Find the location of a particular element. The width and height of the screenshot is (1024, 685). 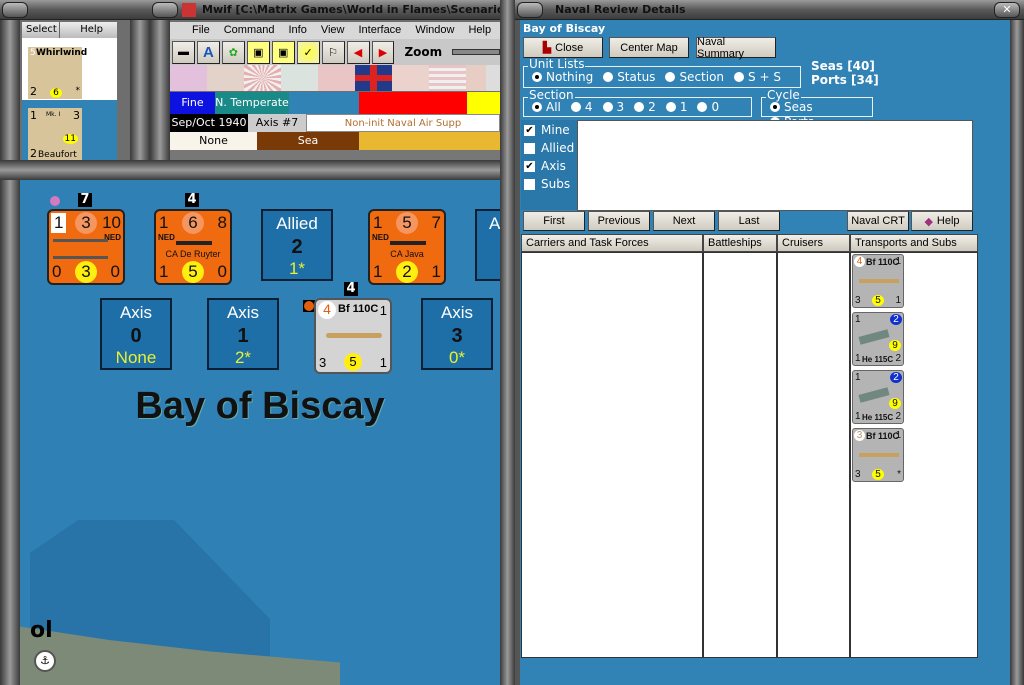

arrow-right-icon: ▶ is located at coordinates (383, 52).